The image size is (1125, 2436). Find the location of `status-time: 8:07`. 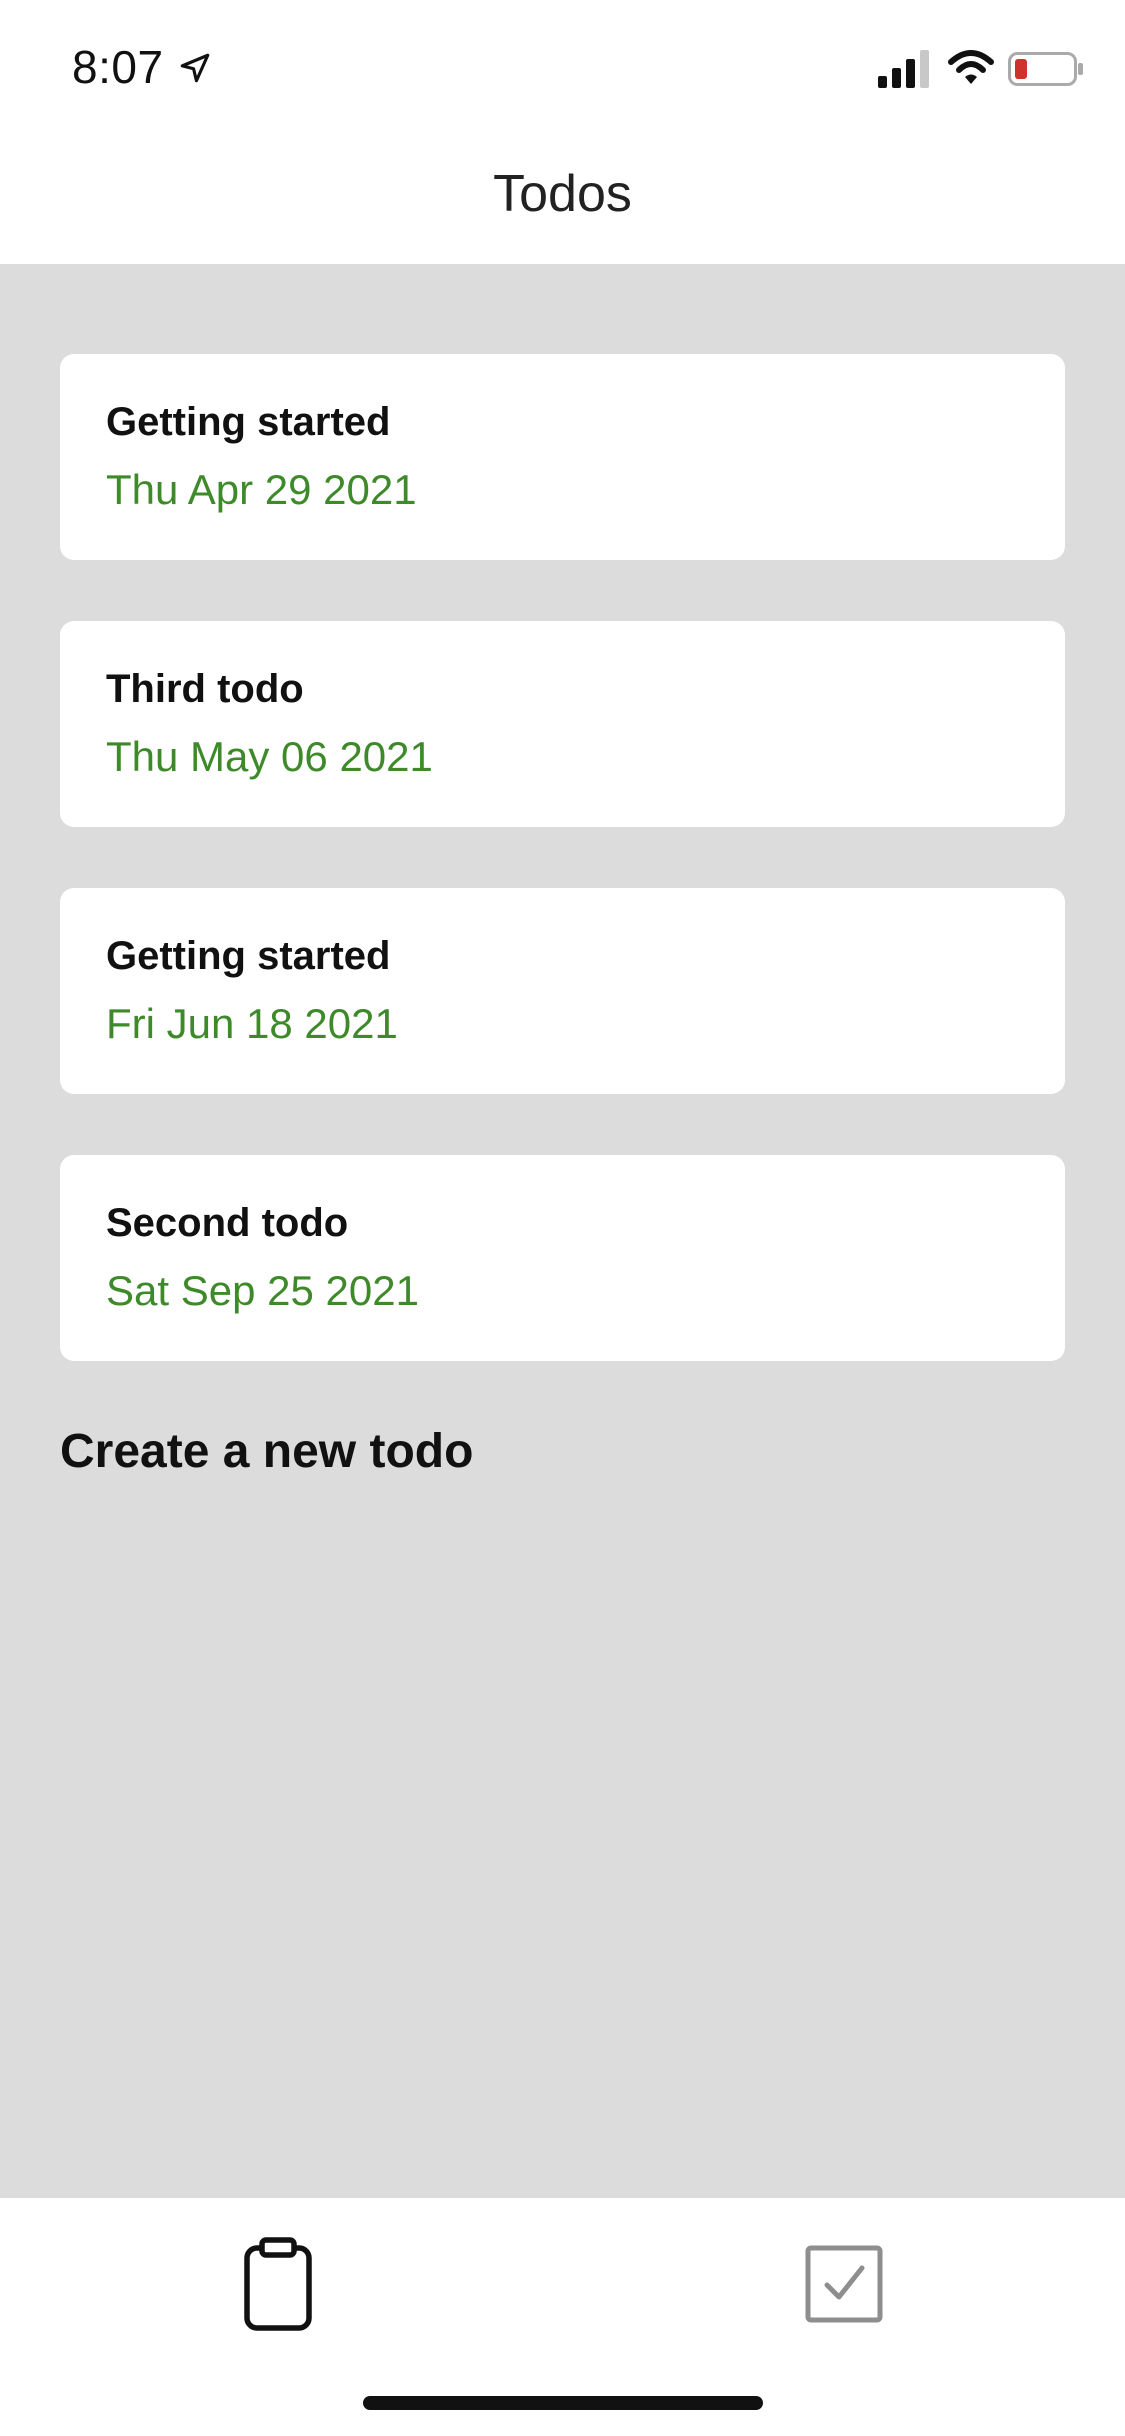

status-time: 8:07 is located at coordinates (118, 67).